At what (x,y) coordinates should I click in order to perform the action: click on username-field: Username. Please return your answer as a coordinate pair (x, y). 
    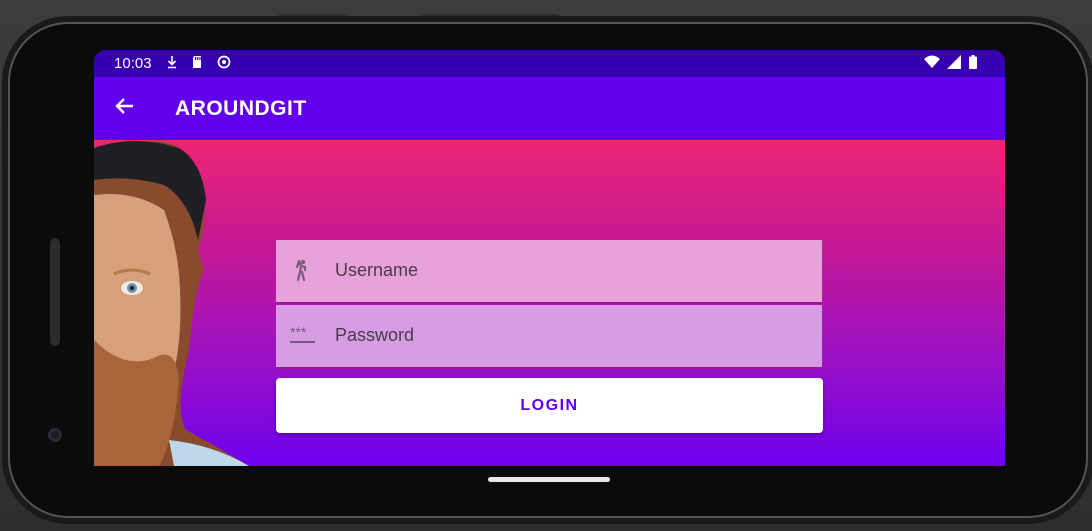
    Looking at the image, I should click on (549, 272).